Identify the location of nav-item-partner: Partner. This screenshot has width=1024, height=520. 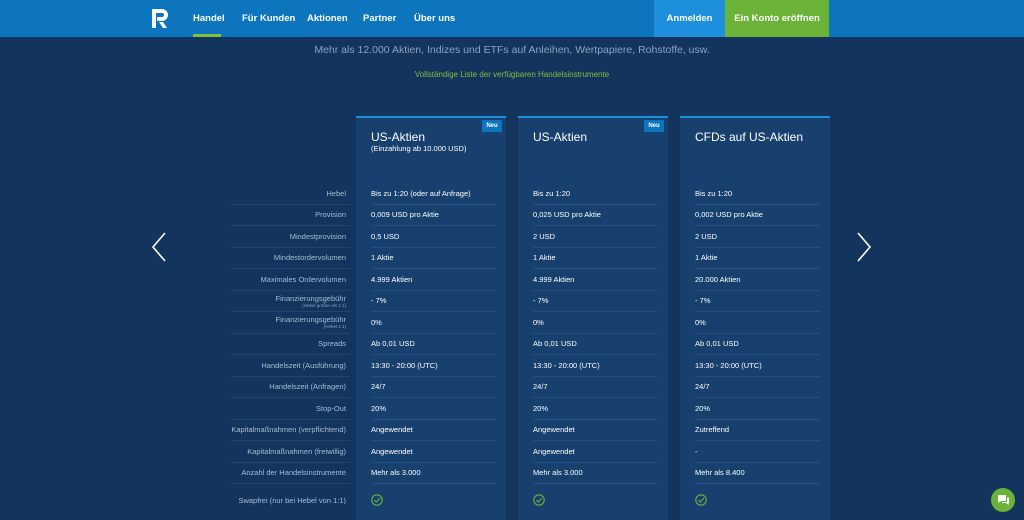
(379, 18).